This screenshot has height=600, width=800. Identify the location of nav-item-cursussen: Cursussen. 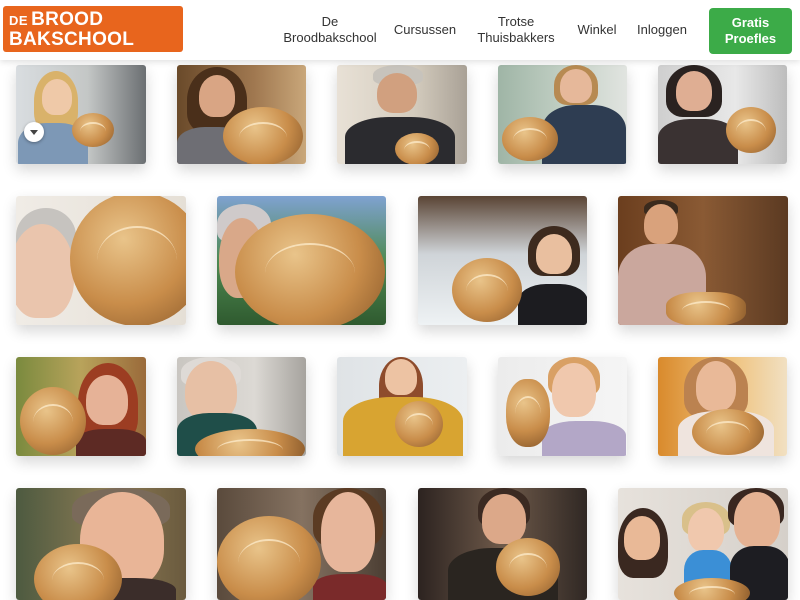
(425, 30).